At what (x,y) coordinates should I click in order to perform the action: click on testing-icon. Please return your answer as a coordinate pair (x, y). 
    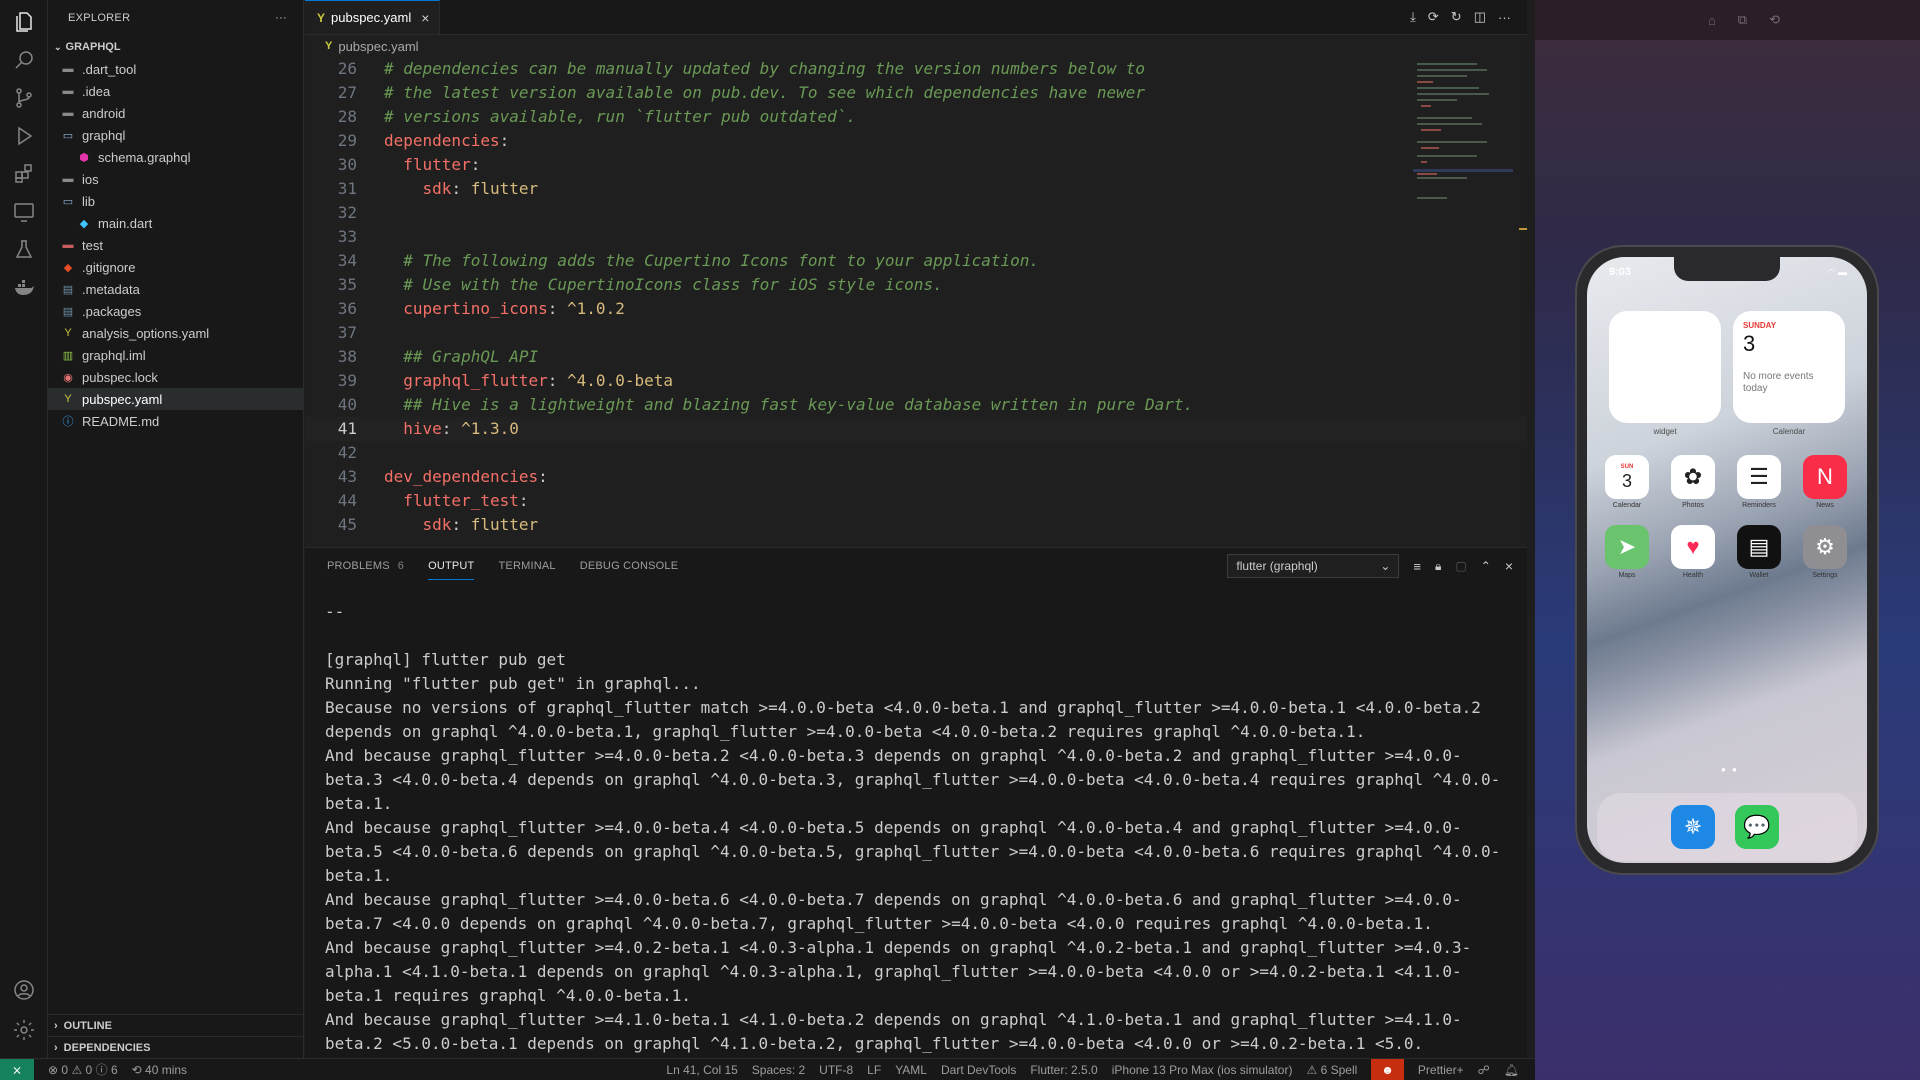
    Looking at the image, I should click on (24, 250).